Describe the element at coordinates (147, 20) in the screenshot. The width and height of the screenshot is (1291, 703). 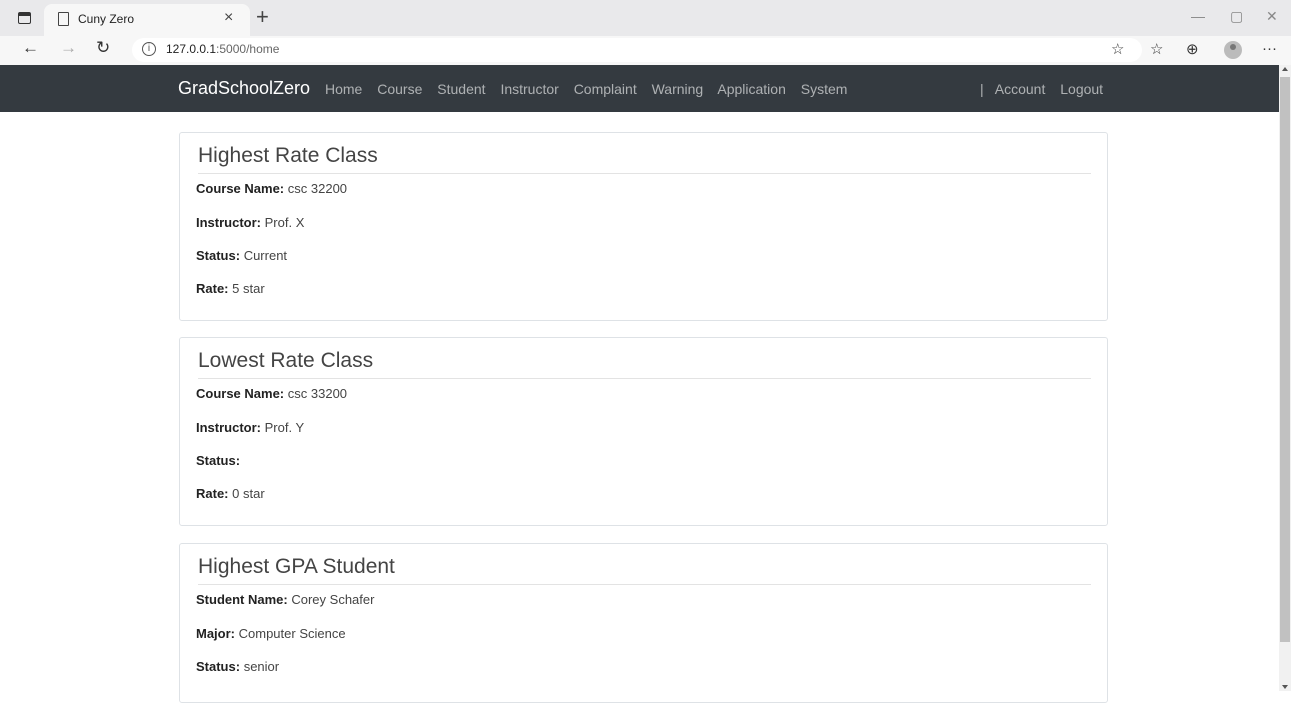
I see `browser-tab: Cuny Zero ×` at that location.